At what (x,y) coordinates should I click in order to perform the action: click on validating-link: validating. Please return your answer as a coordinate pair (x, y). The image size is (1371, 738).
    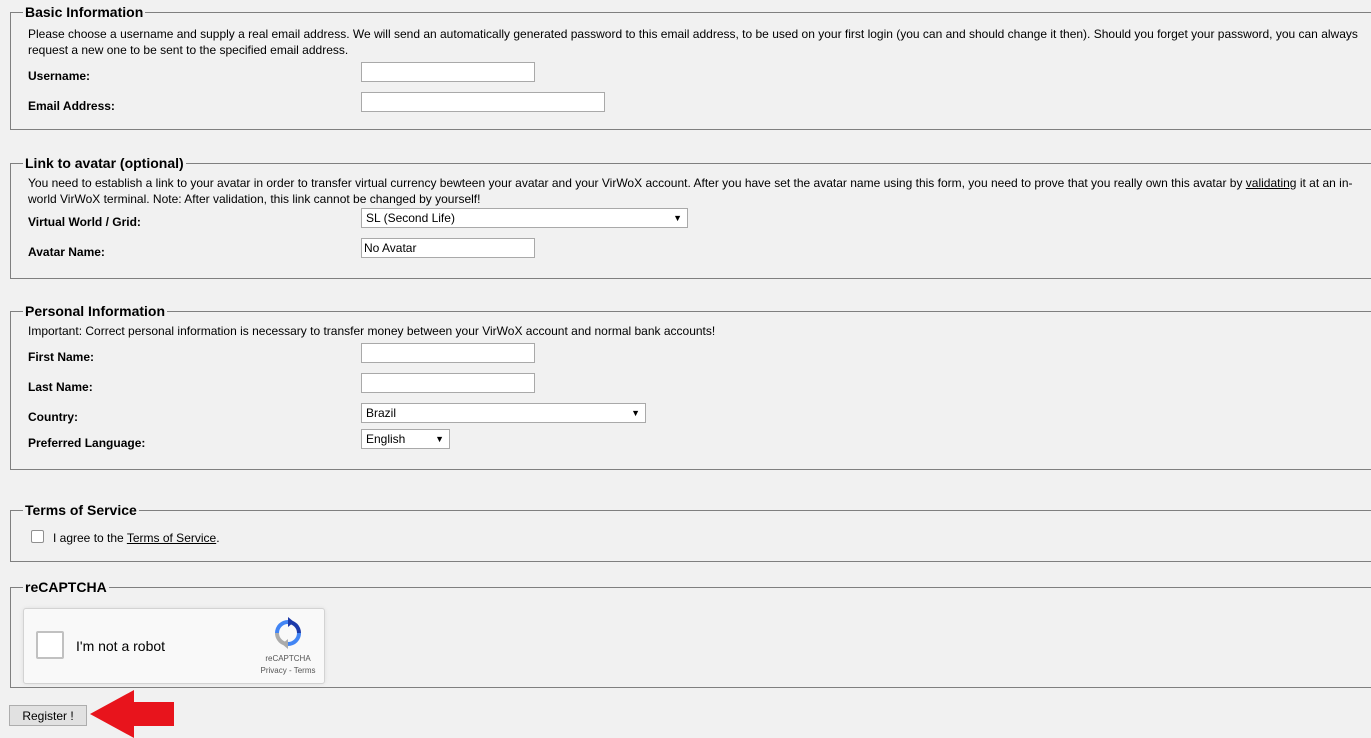
    Looking at the image, I should click on (1271, 183).